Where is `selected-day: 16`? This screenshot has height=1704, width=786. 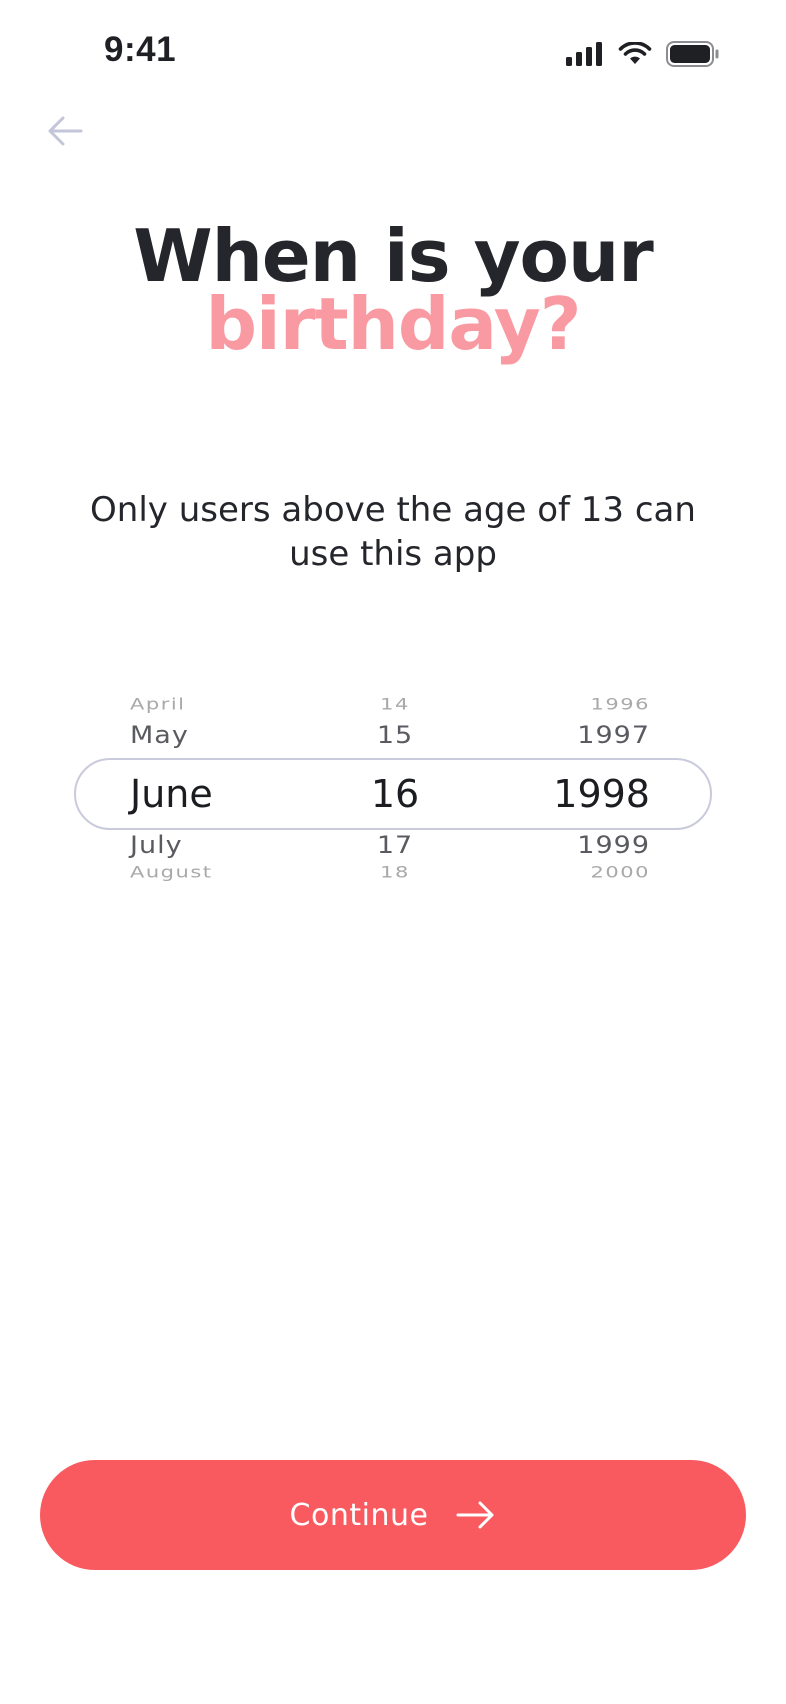 selected-day: 16 is located at coordinates (395, 794).